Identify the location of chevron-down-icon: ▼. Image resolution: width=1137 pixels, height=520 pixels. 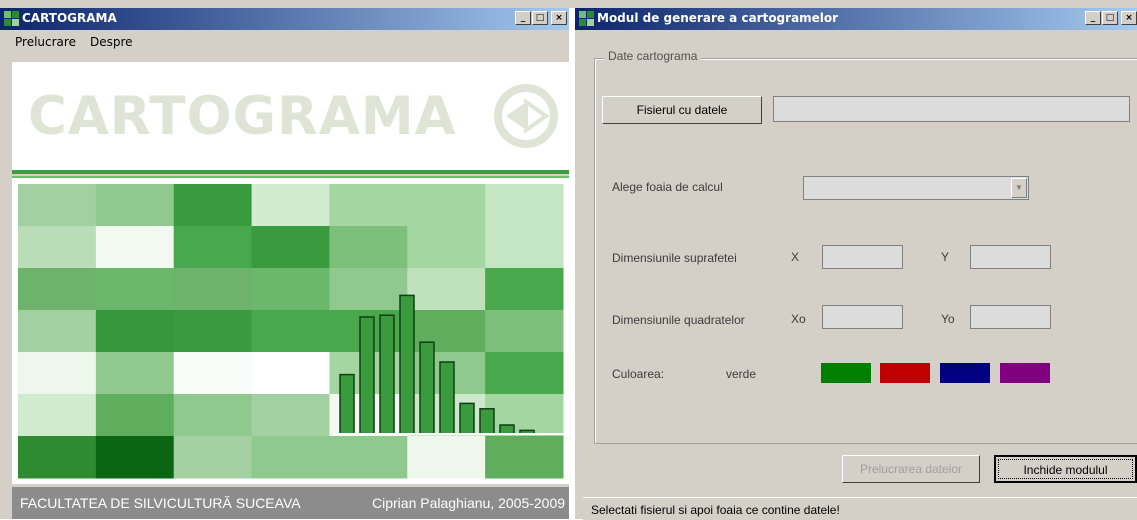
(1019, 188).